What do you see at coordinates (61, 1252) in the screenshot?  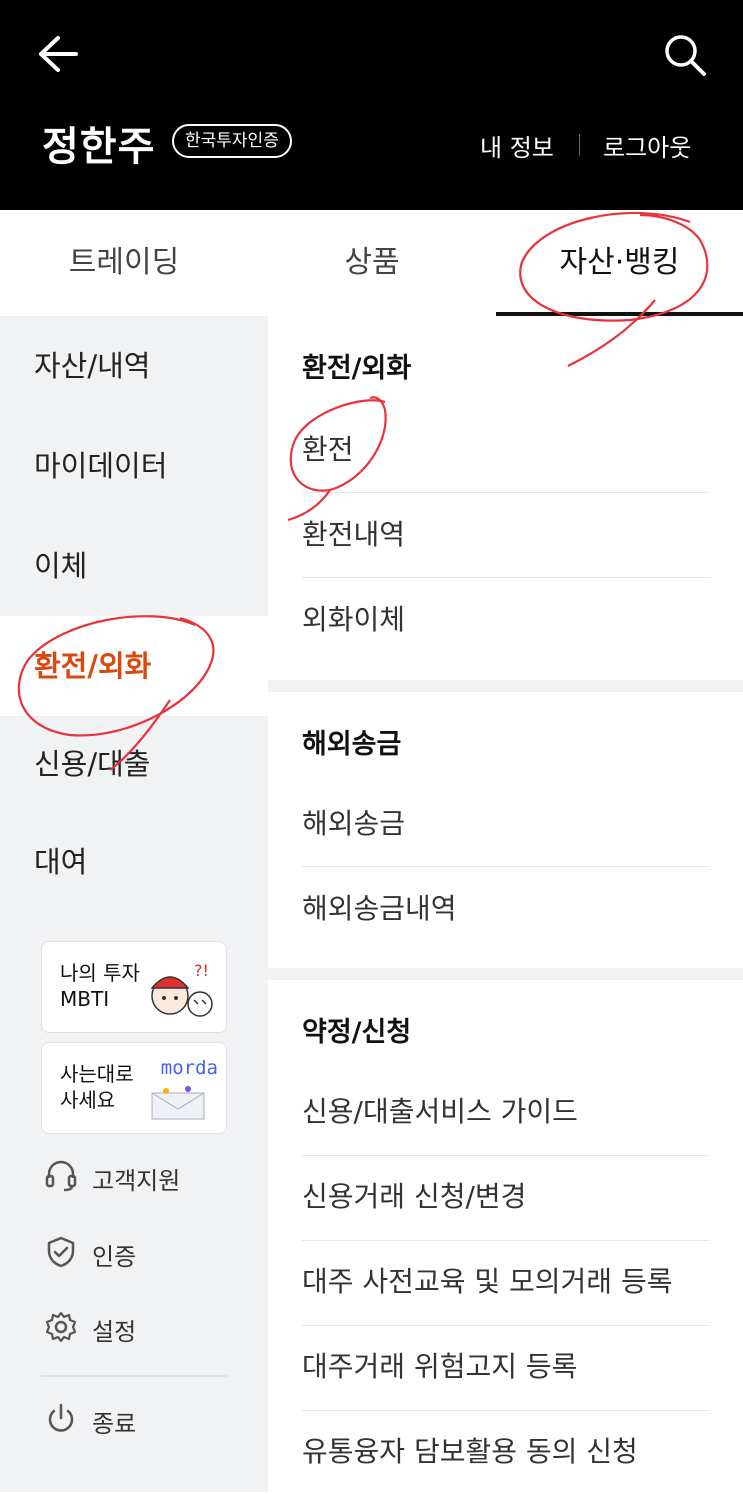 I see `shield-check-icon` at bounding box center [61, 1252].